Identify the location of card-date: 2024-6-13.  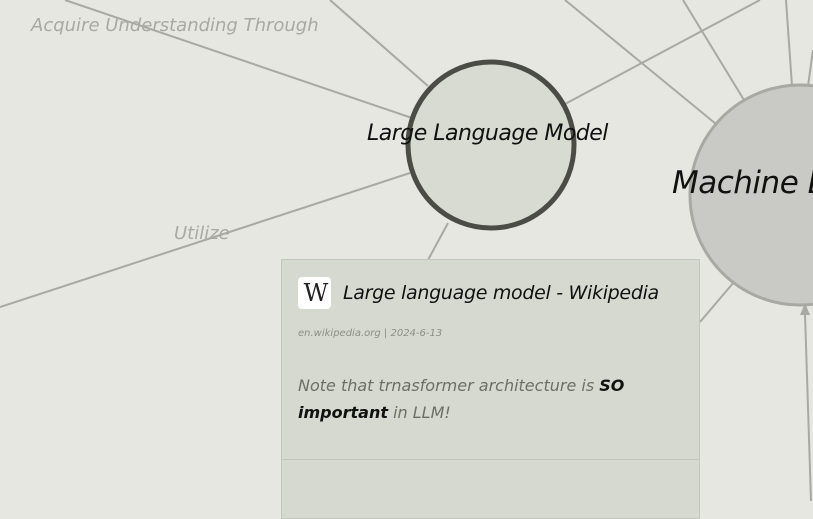
(416, 333).